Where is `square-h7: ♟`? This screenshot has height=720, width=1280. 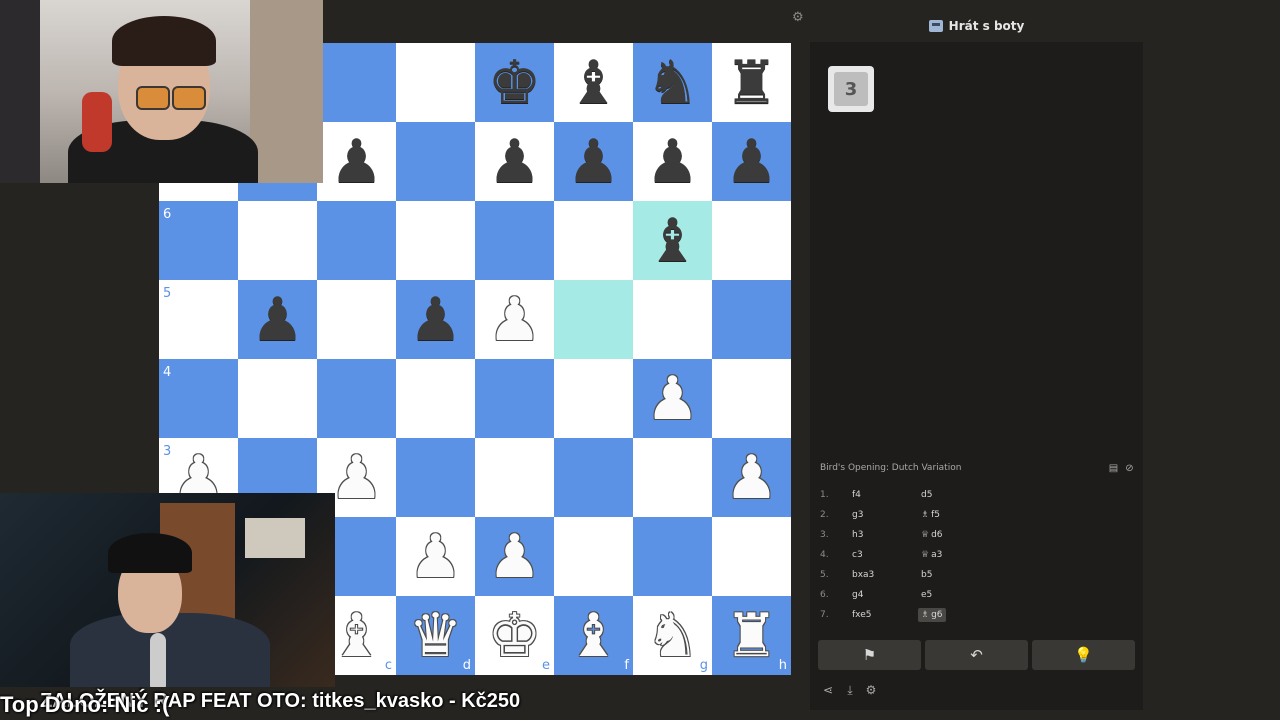
square-h7: ♟ is located at coordinates (751, 161).